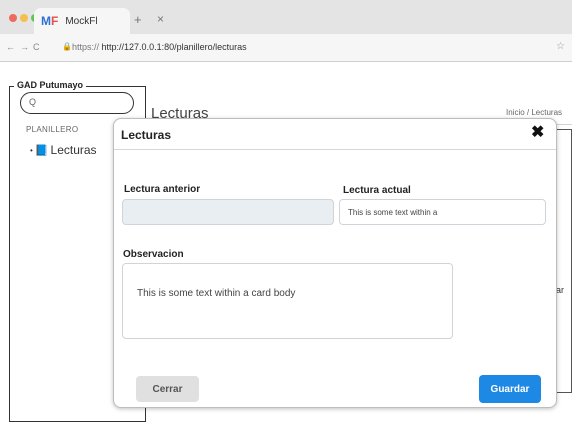 Image resolution: width=572 pixels, height=426 pixels. Describe the element at coordinates (287, 301) in the screenshot. I see `observacion-textarea: This is some text within a card body` at that location.